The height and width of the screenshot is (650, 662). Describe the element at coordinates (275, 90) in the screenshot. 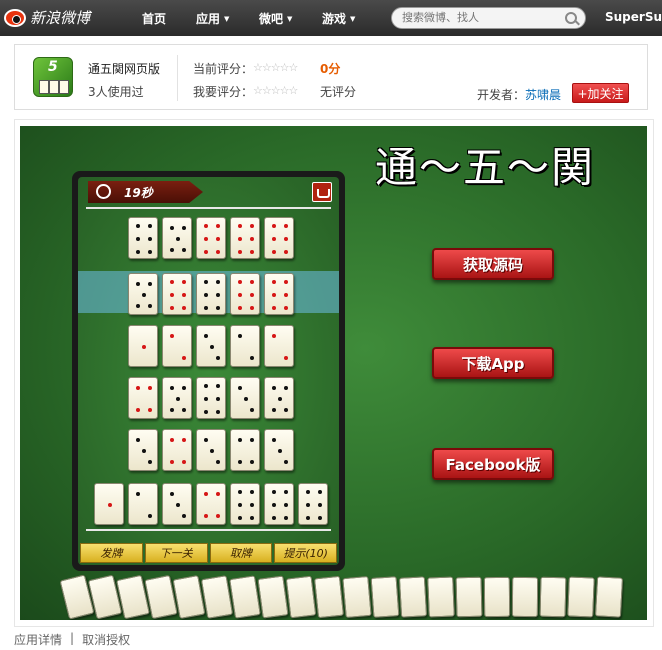

I see `my-rating-stars: ☆☆☆☆☆` at that location.